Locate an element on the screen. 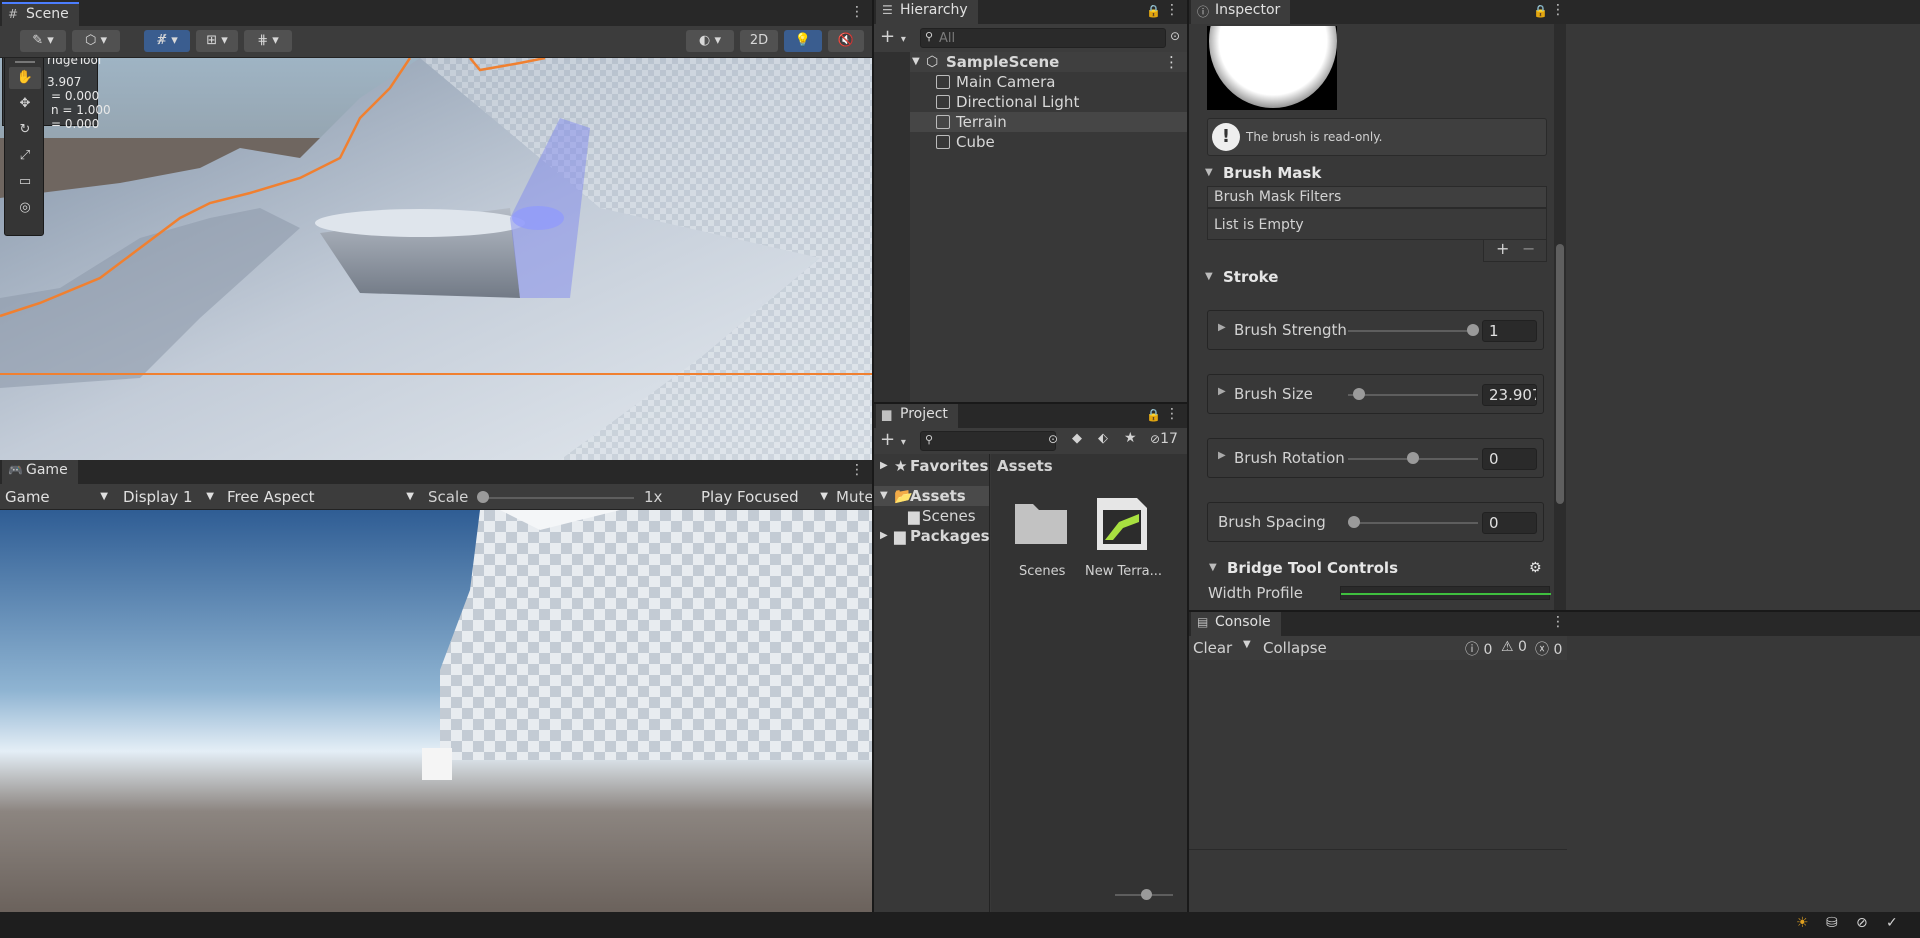  scale-tool-button: ⤢ is located at coordinates (25, 156).